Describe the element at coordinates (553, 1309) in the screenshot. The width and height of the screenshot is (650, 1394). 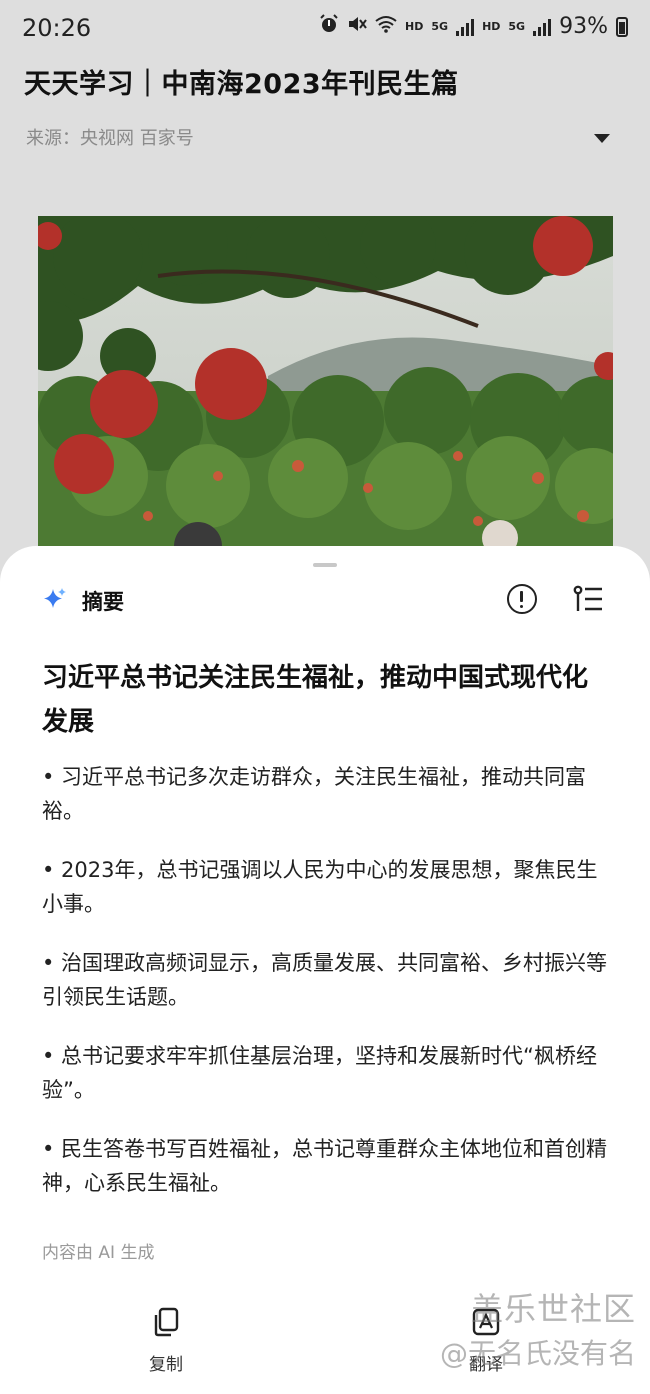
I see `watermark-community: 盖乐世社区` at that location.